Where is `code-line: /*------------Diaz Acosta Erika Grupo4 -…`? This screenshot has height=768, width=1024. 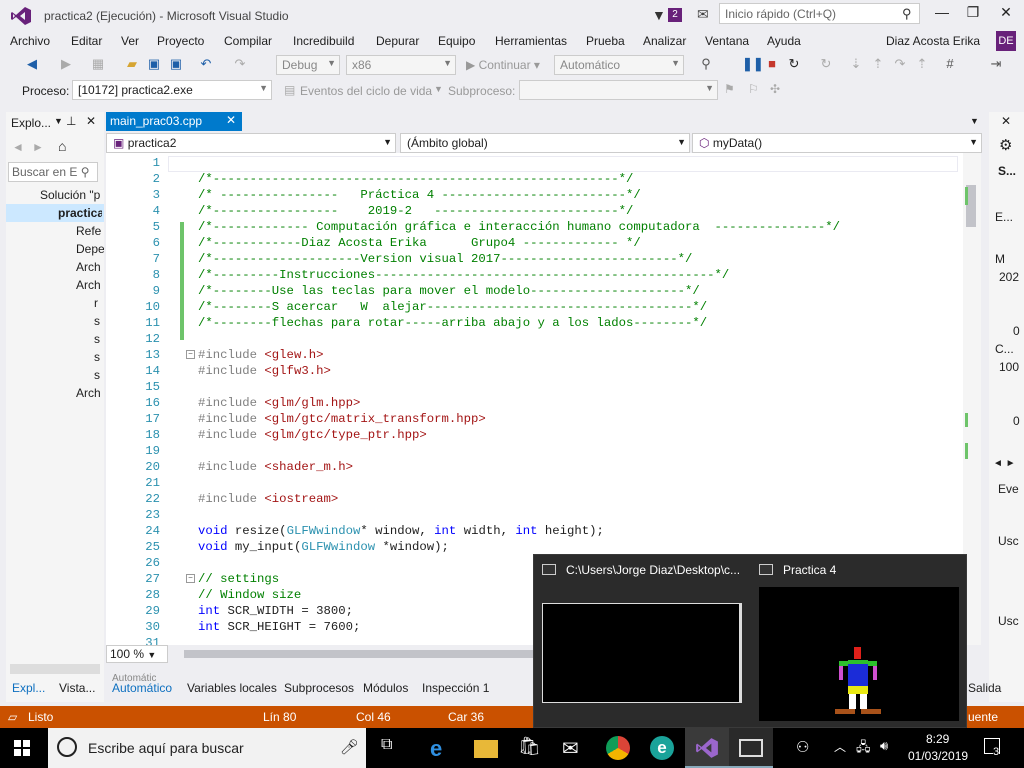
code-line: /*------------Diaz Acosta Erika Grupo4 -… is located at coordinates (419, 243).